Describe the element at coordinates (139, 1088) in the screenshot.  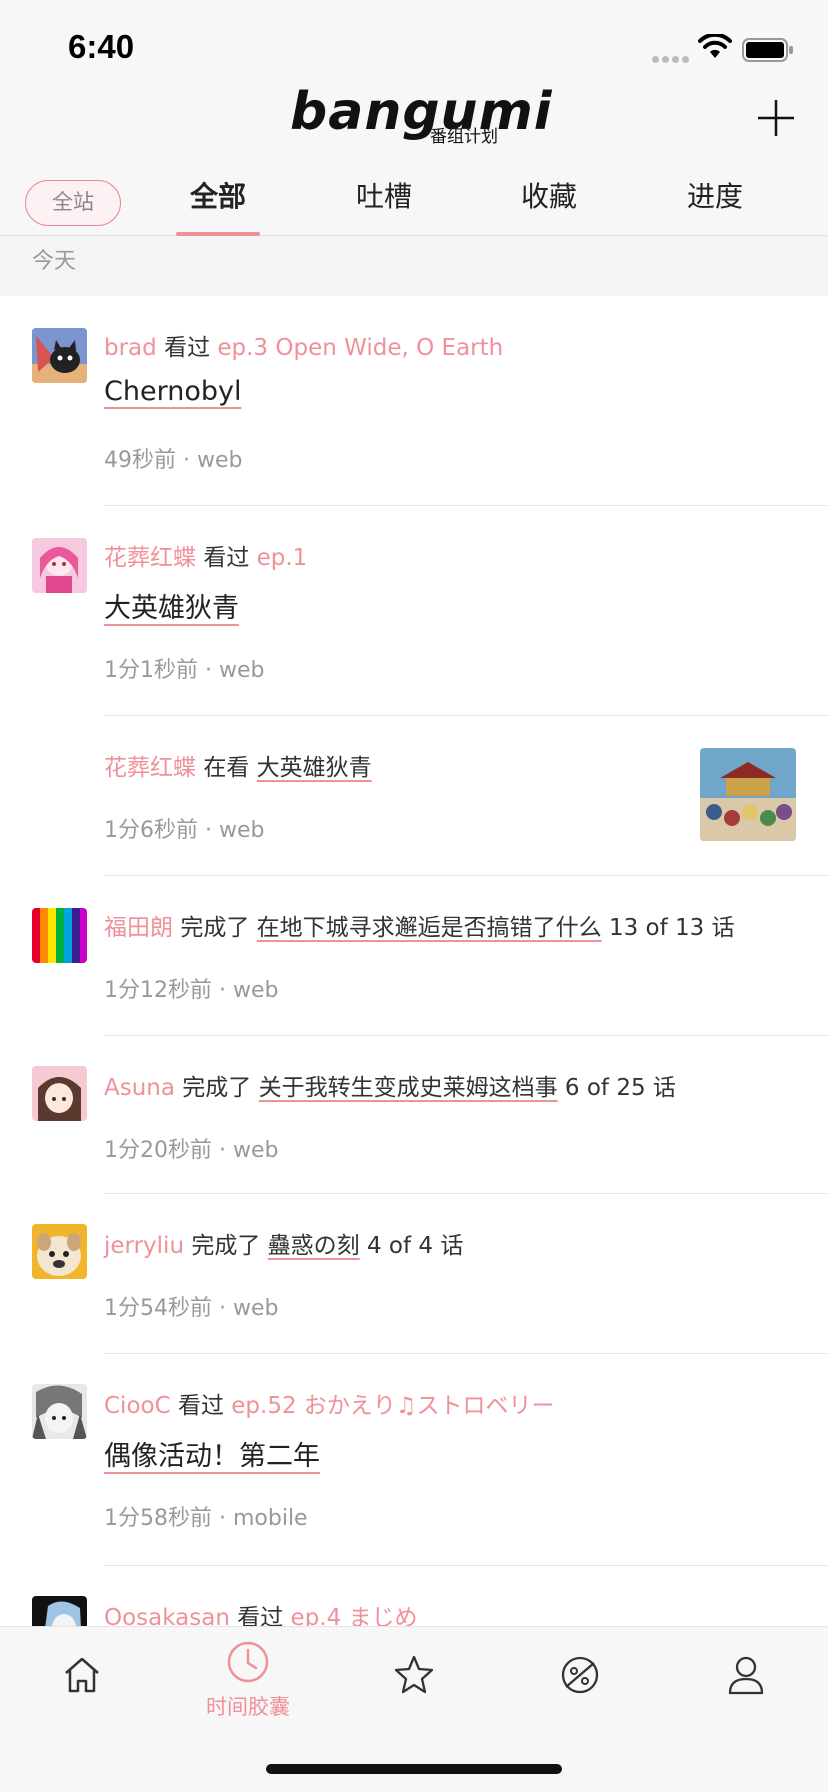
I see `user-link: Asuna` at that location.